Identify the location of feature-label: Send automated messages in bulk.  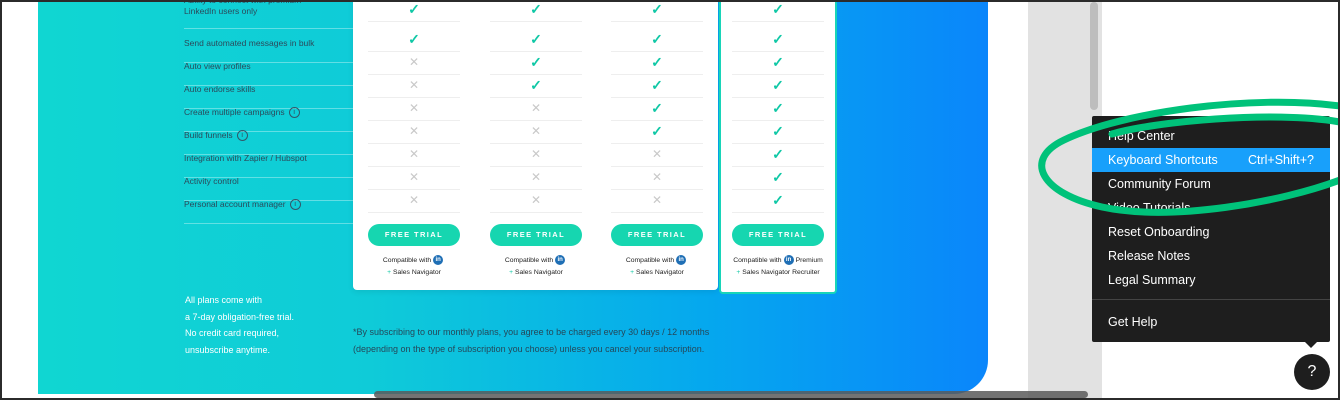
(249, 43).